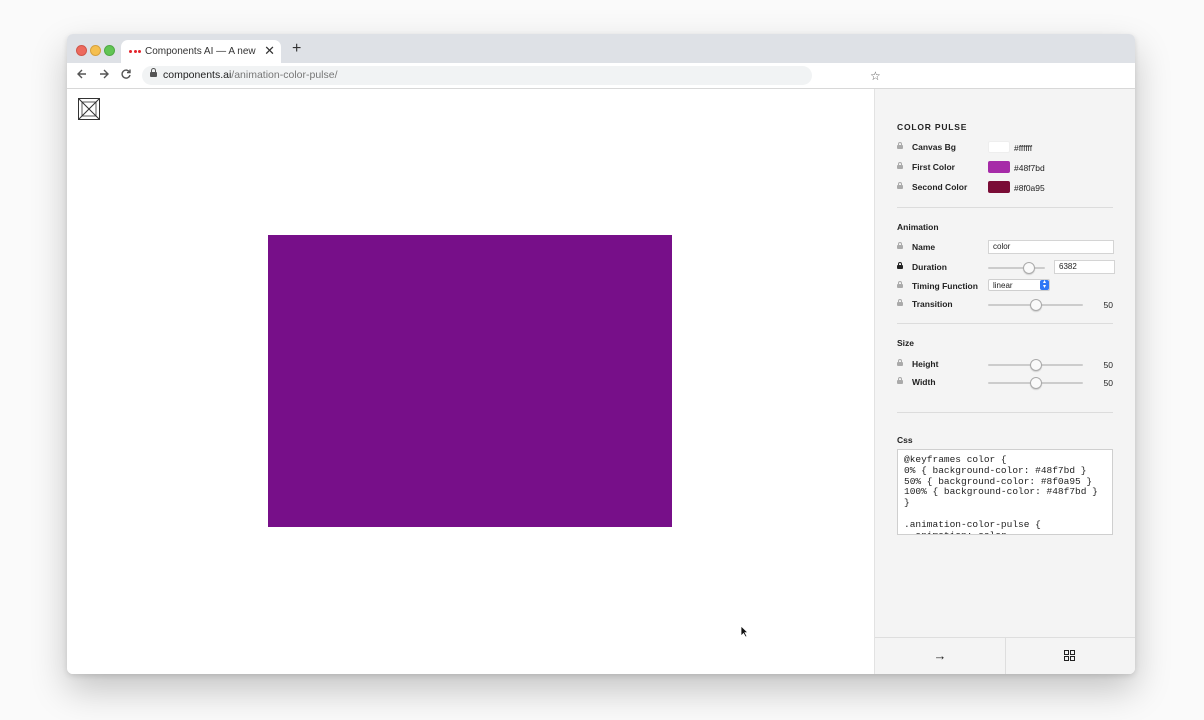 This screenshot has height=720, width=1204. I want to click on transition-row: Transition 50, so click(1005, 305).